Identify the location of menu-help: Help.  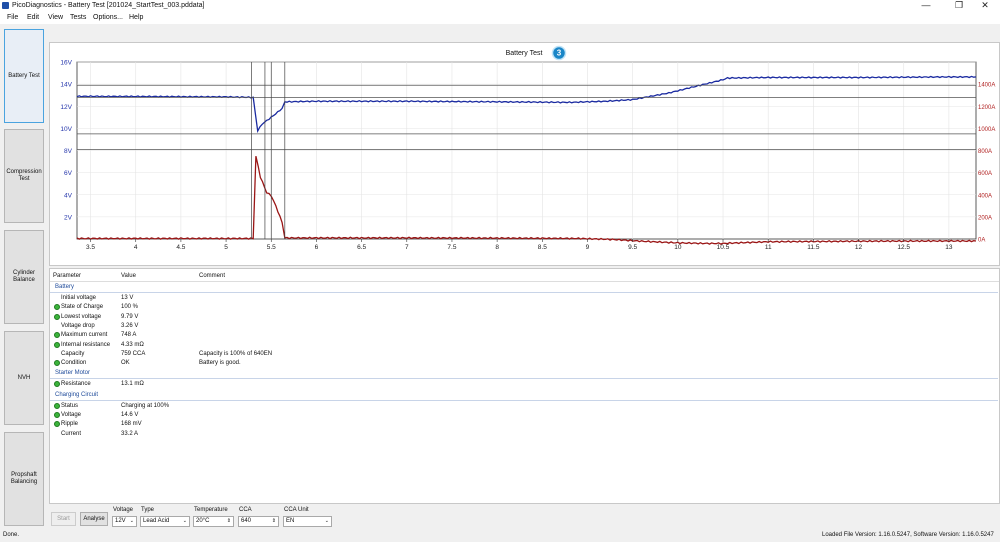
(136, 18).